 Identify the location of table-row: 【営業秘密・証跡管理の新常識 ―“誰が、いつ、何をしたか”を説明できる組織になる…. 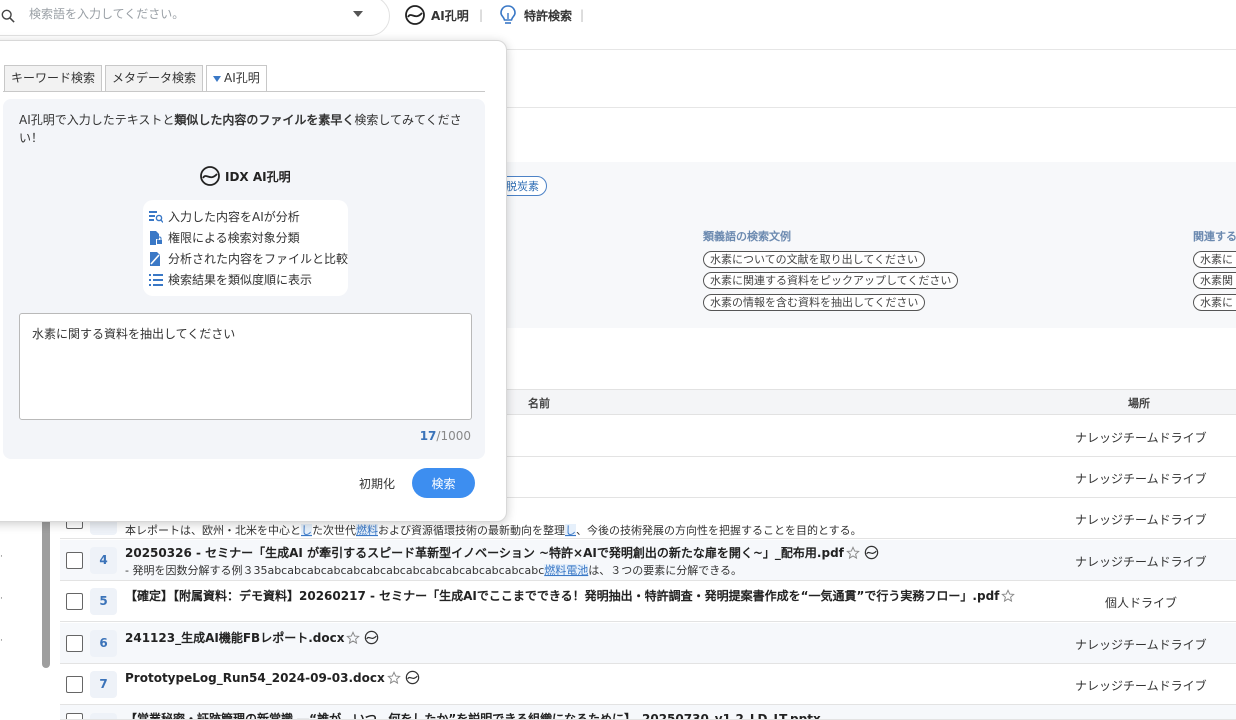
(648, 712).